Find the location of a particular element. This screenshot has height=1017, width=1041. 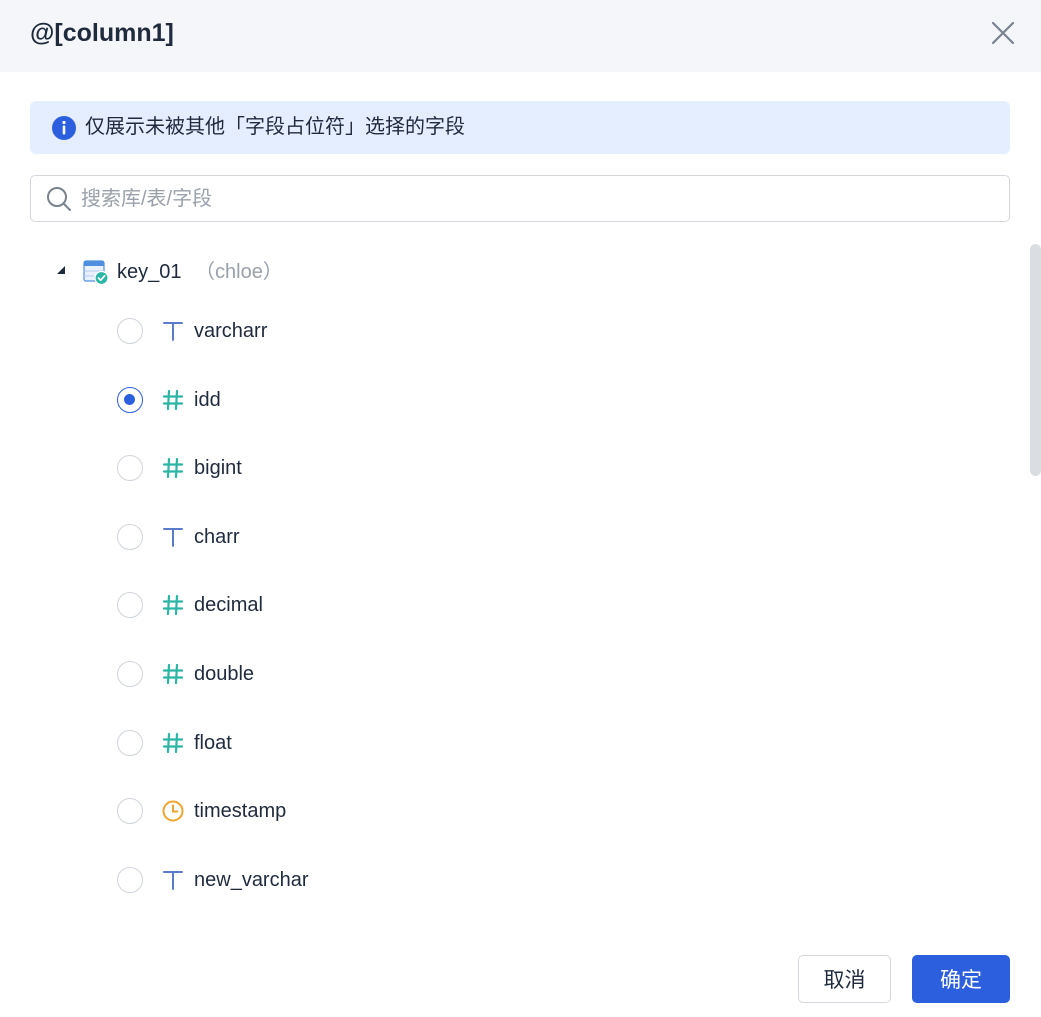

table-name: key_01 is located at coordinates (149, 272).